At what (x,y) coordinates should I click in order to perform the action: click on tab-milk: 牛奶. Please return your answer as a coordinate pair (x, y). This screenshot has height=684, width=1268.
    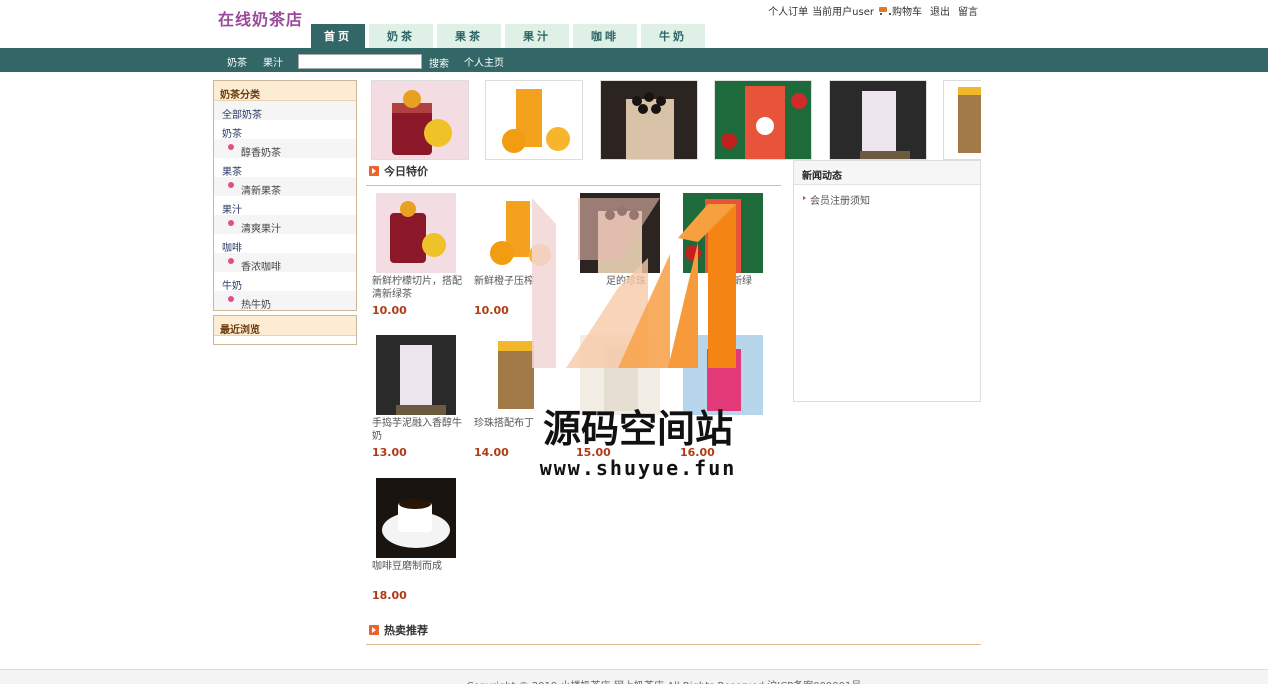
    Looking at the image, I should click on (673, 36).